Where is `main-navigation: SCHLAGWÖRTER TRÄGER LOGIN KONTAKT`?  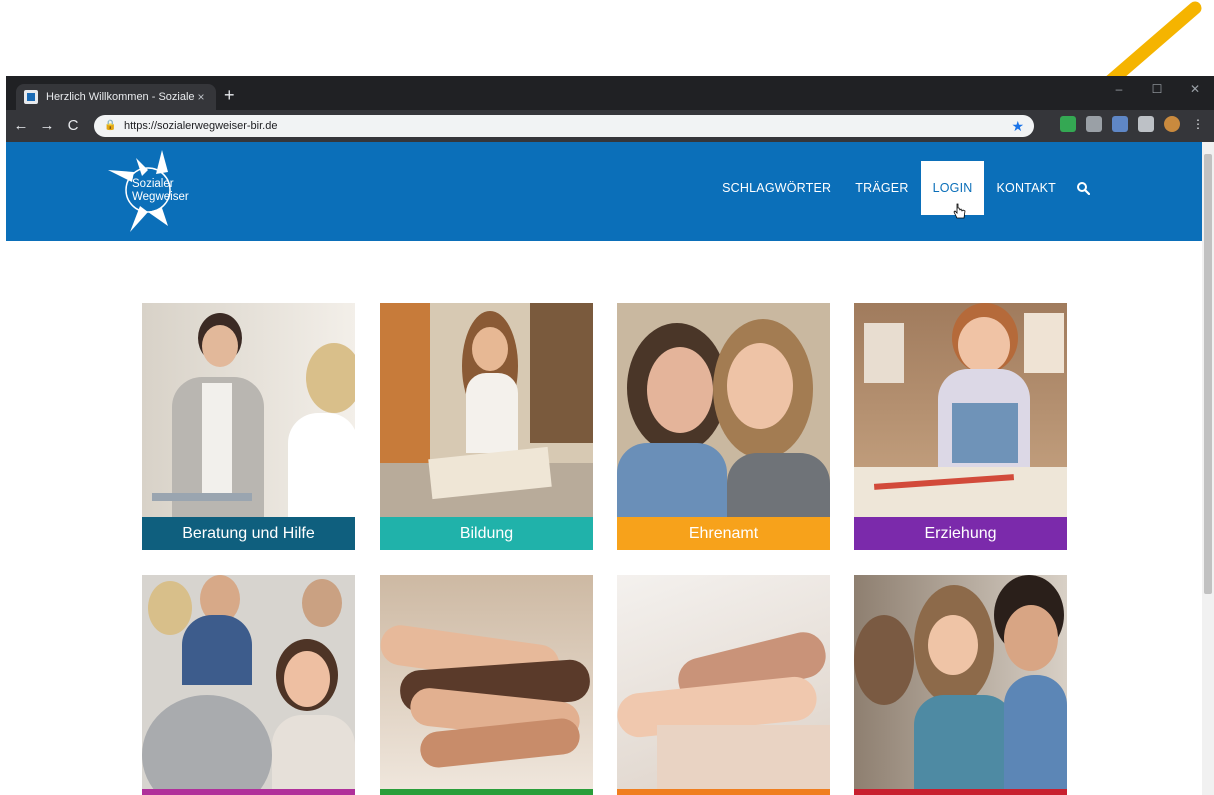
main-navigation: SCHLAGWÖRTER TRÄGER LOGIN KONTAKT is located at coordinates (904, 188).